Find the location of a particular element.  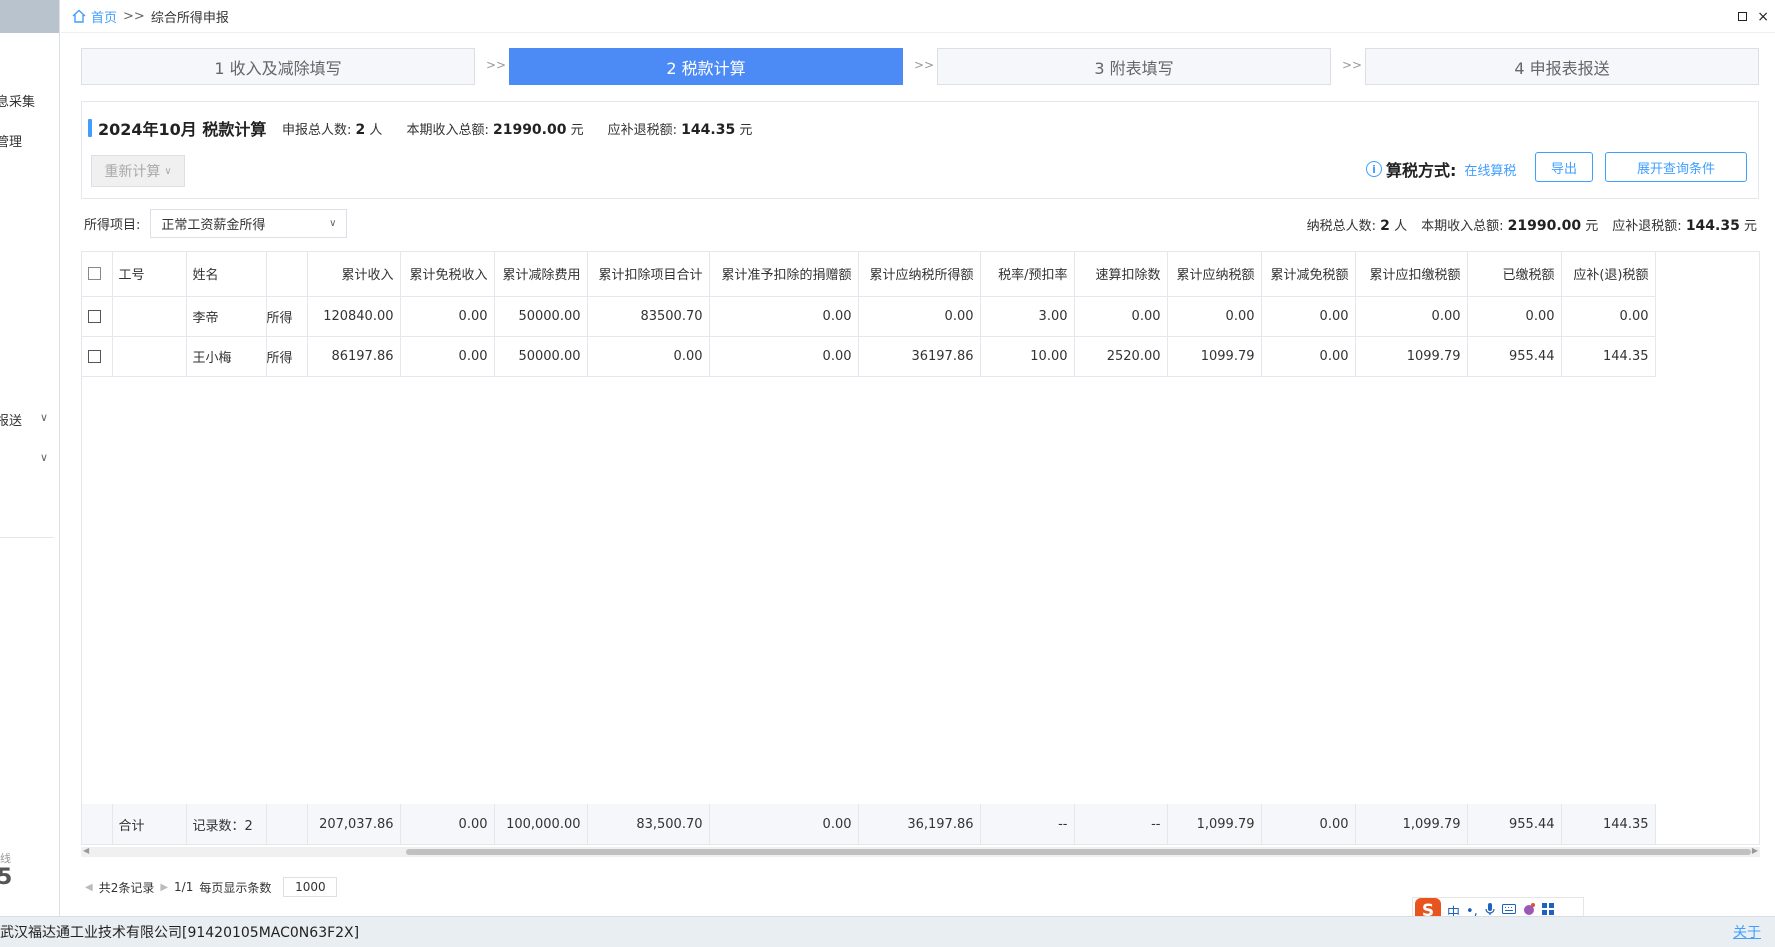

col-header: 税率/预扣率 is located at coordinates (1027, 274).